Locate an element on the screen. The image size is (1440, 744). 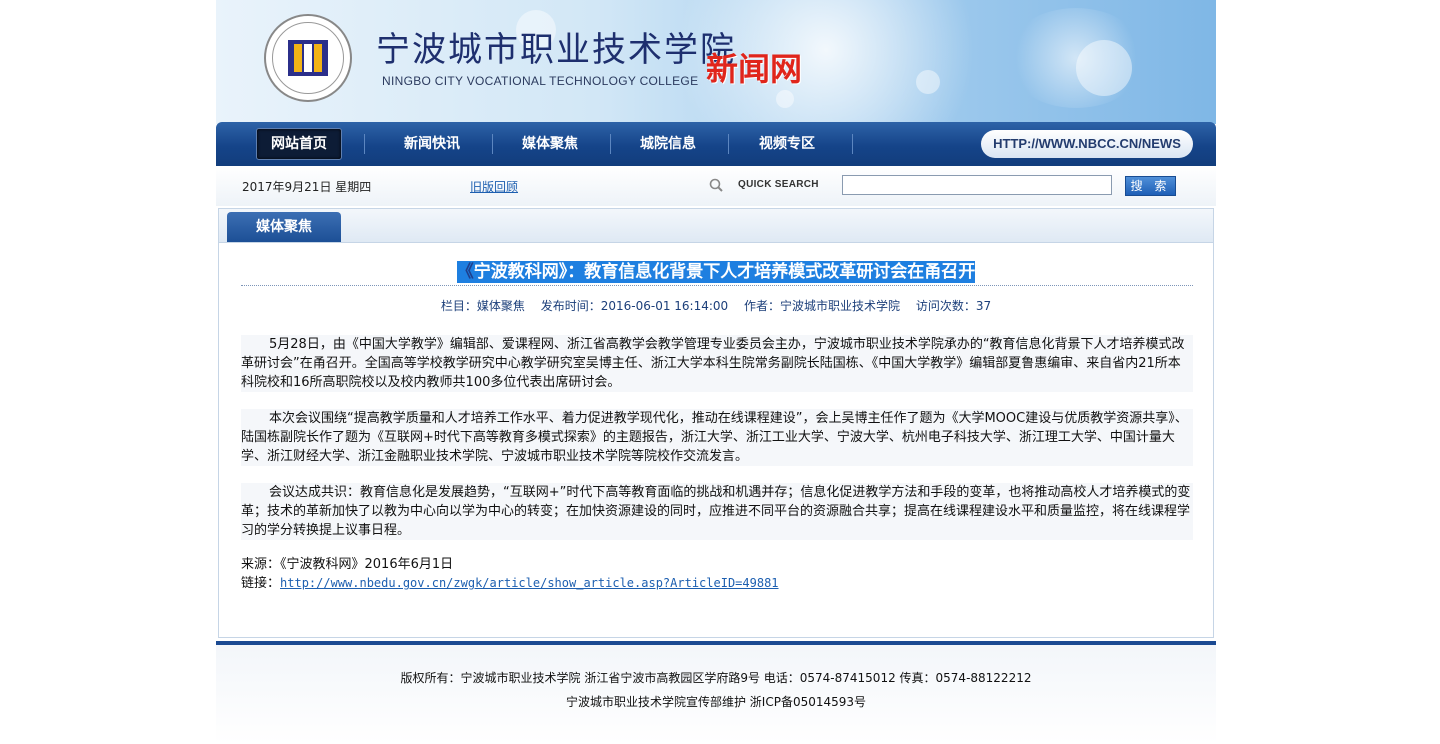
college-logo is located at coordinates (308, 58).